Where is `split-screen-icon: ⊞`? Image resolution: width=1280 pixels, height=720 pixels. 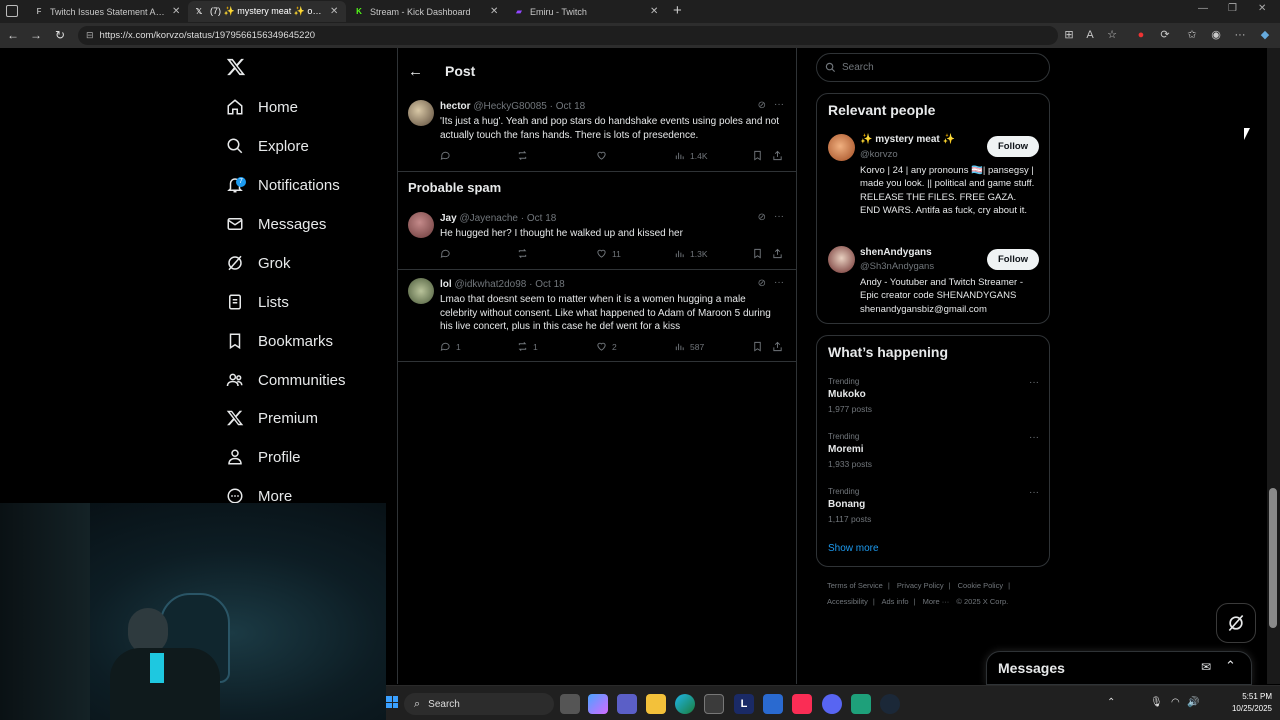 split-screen-icon: ⊞ is located at coordinates (1069, 35).